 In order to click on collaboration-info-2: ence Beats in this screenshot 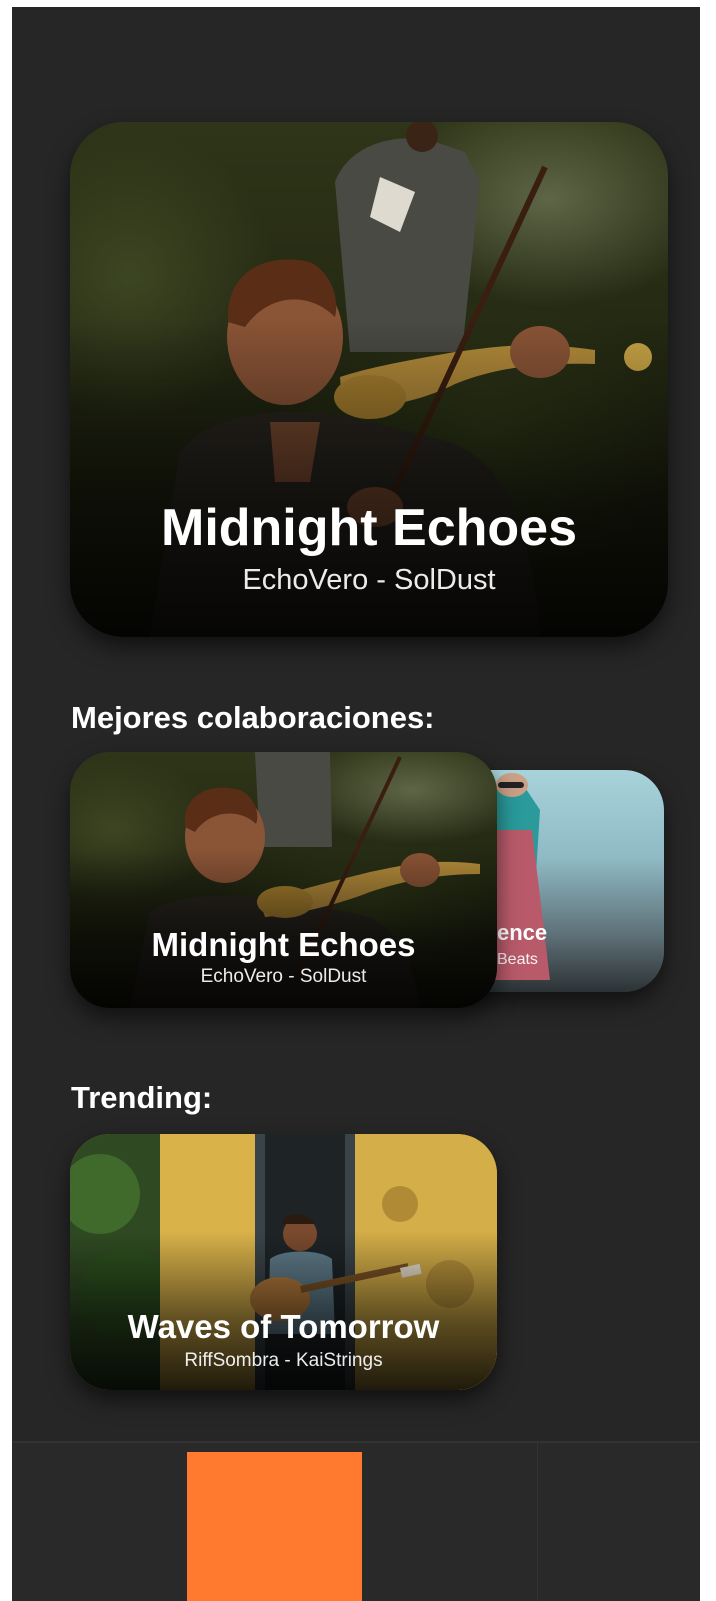, I will do `click(580, 945)`.